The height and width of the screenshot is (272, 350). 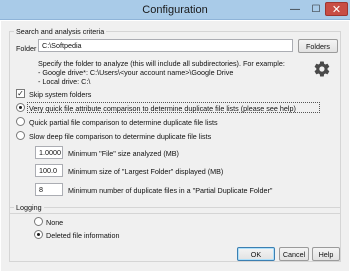 What do you see at coordinates (336, 9) in the screenshot?
I see `close-button: ✕` at bounding box center [336, 9].